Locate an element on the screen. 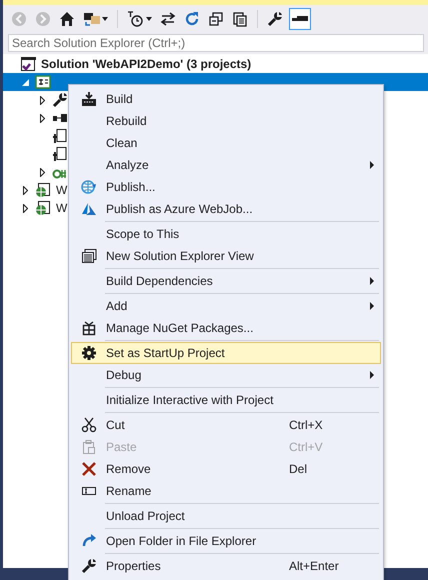  shortcut-text: Alt+Enter is located at coordinates (314, 566).